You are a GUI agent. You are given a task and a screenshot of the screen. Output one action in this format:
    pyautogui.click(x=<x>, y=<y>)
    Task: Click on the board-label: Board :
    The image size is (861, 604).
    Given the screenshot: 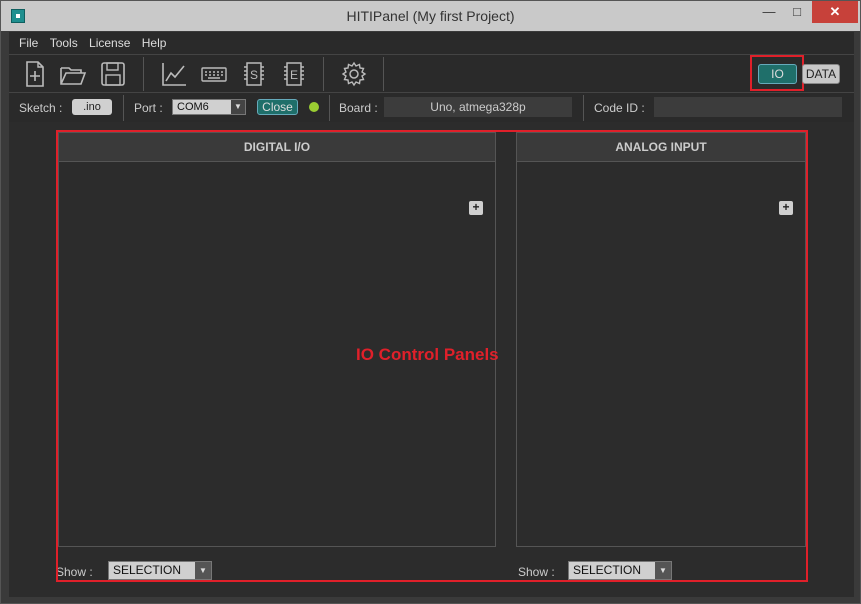 What is the action you would take?
    pyautogui.click(x=358, y=108)
    